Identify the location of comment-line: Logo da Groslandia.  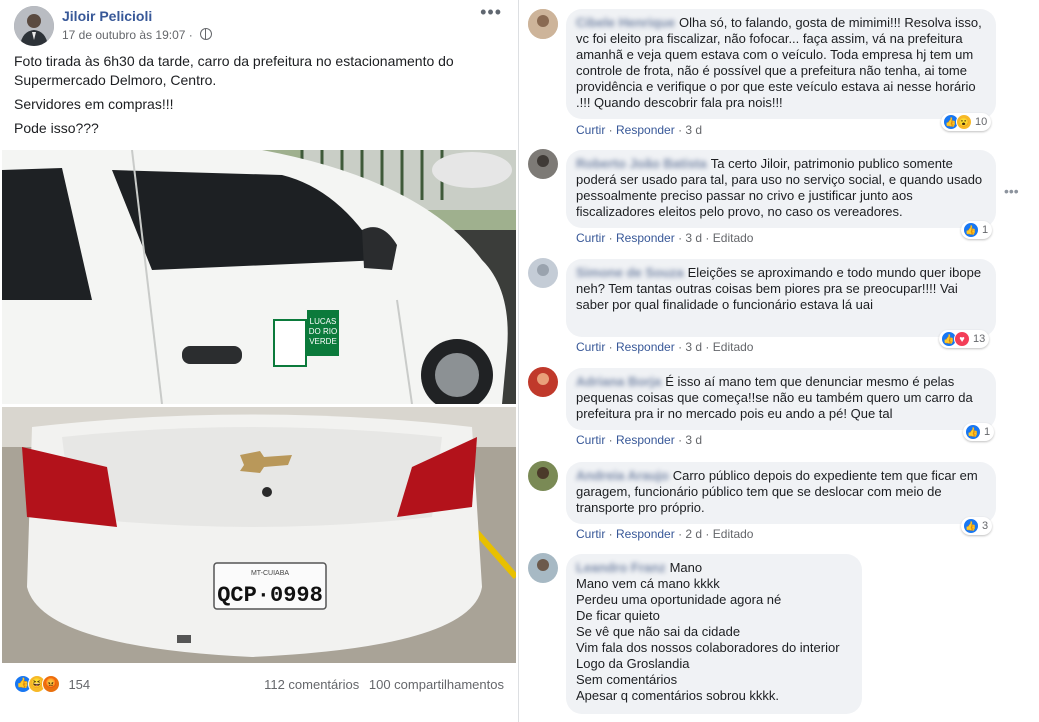
(633, 663).